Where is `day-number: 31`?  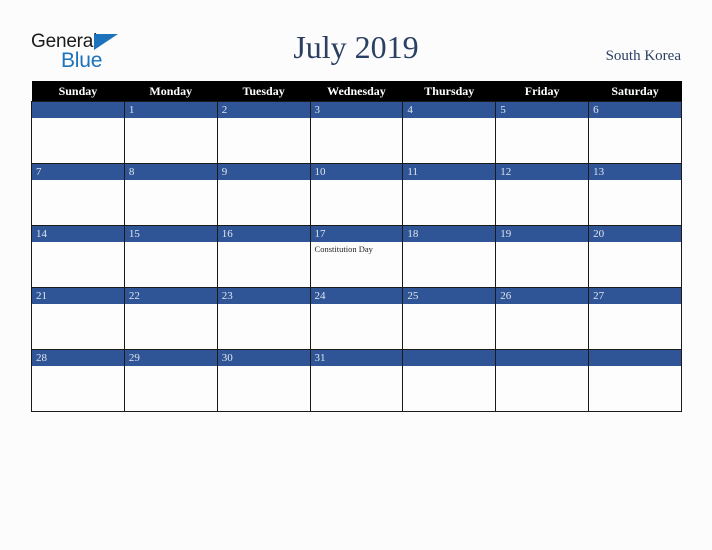 day-number: 31 is located at coordinates (356, 358).